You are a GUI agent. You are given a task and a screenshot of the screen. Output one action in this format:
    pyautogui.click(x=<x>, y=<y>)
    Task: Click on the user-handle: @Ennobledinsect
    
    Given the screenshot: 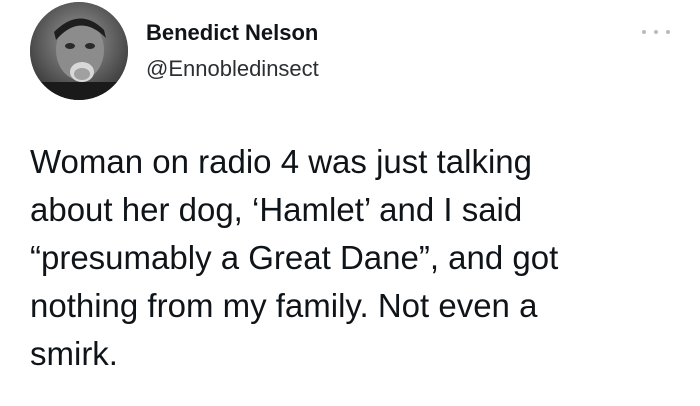 What is the action you would take?
    pyautogui.click(x=232, y=69)
    